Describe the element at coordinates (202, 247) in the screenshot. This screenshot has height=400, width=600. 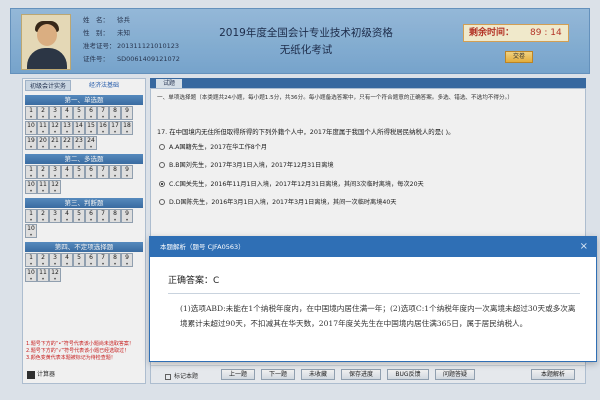
I see `dialog-title: 本题解析（题号 CJFA0563）` at that location.